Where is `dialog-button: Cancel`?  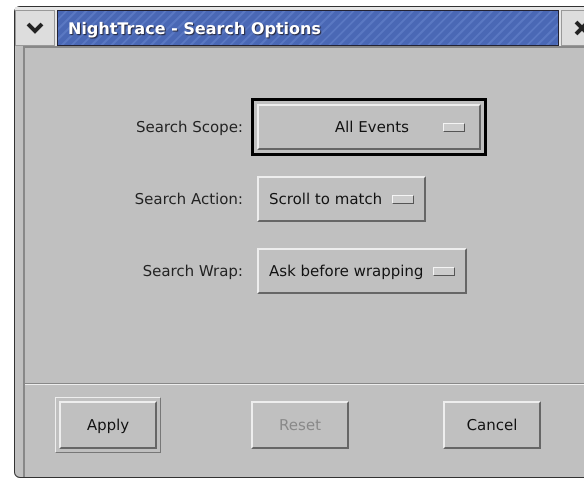
dialog-button: Cancel is located at coordinates (492, 425).